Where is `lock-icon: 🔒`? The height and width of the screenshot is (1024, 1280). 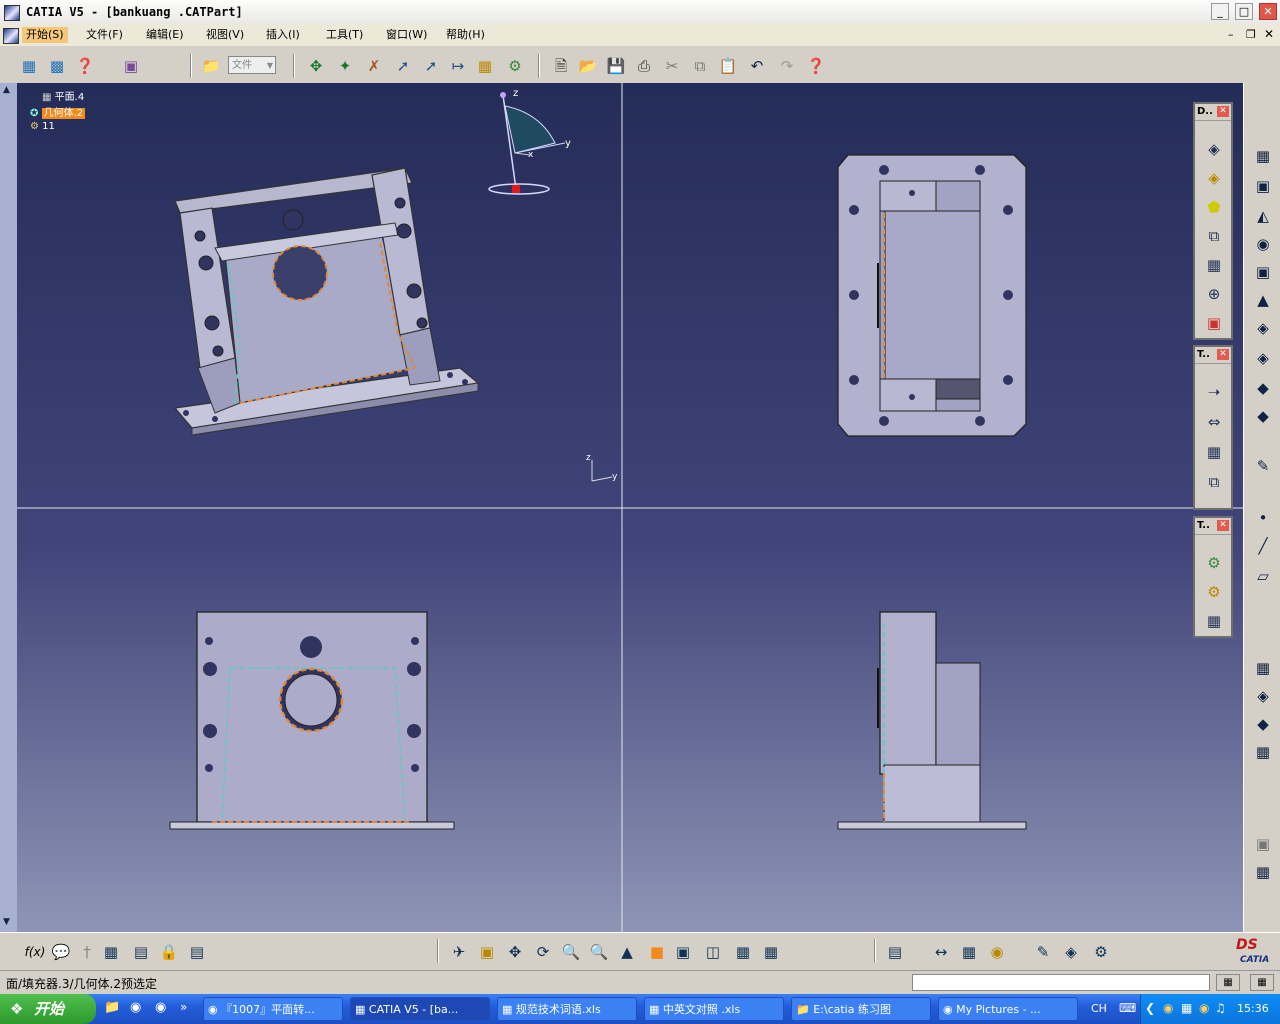 lock-icon: 🔒 is located at coordinates (169, 952).